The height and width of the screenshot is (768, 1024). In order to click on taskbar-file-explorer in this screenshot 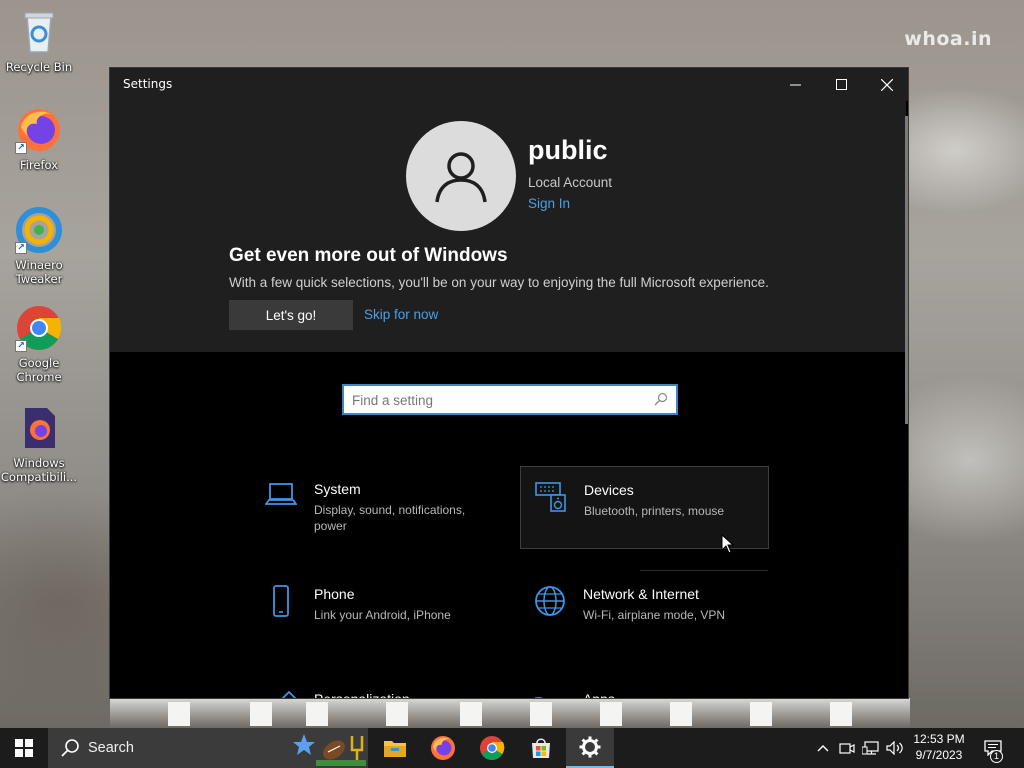, I will do `click(395, 748)`.